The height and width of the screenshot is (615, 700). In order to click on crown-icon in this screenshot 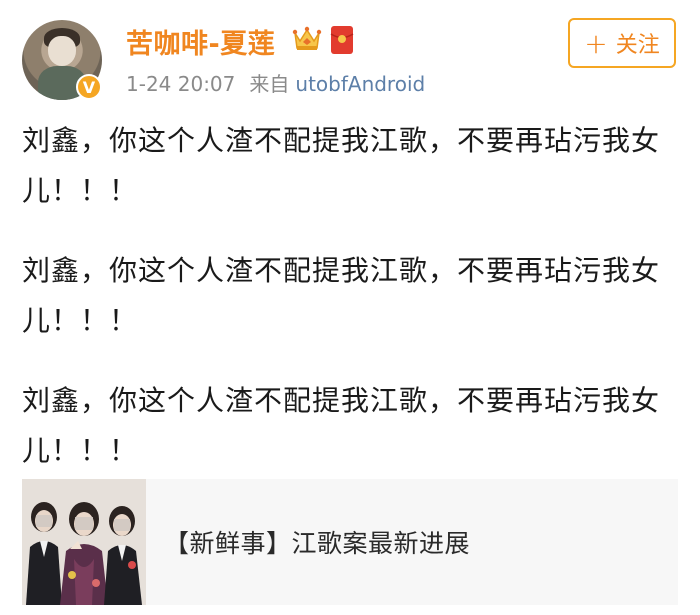, I will do `click(307, 38)`.